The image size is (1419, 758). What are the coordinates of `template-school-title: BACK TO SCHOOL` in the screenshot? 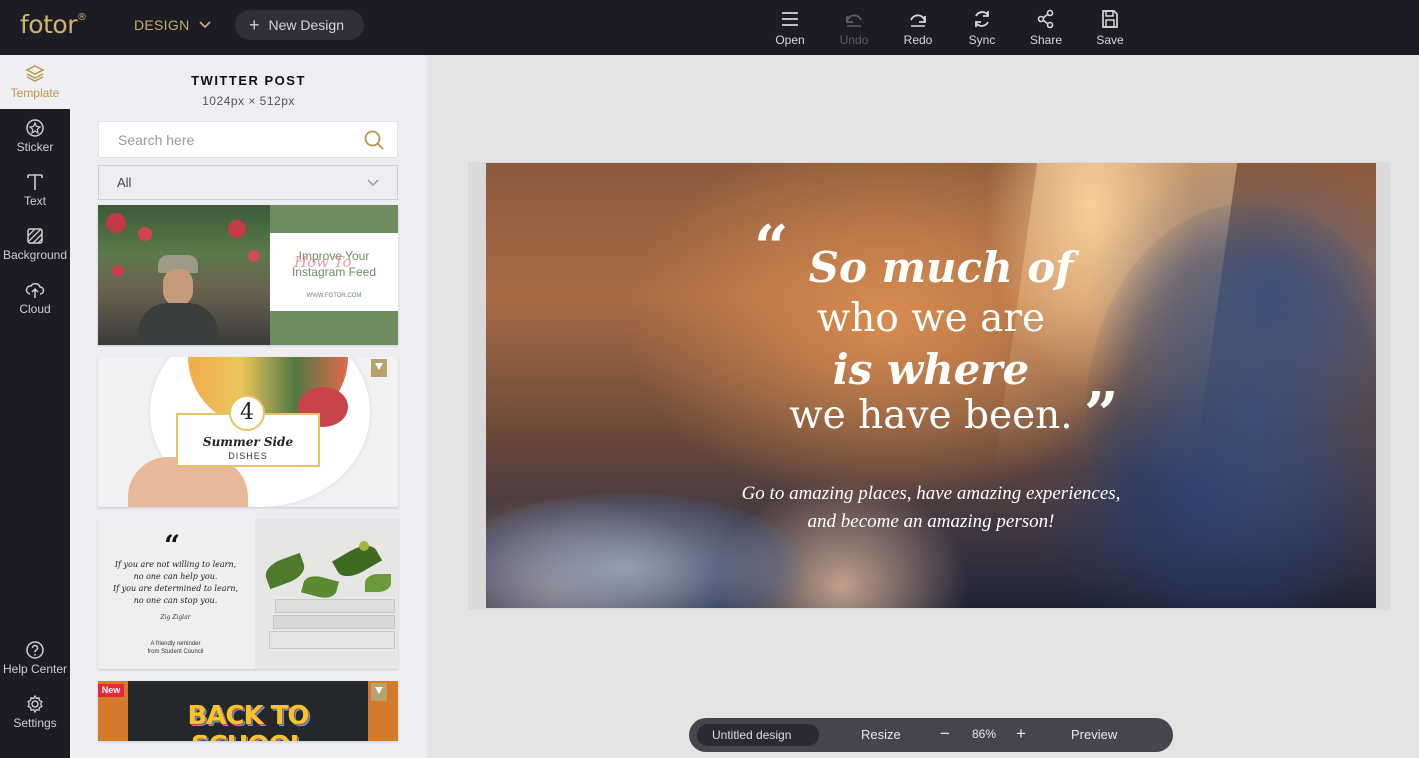 It's located at (248, 721).